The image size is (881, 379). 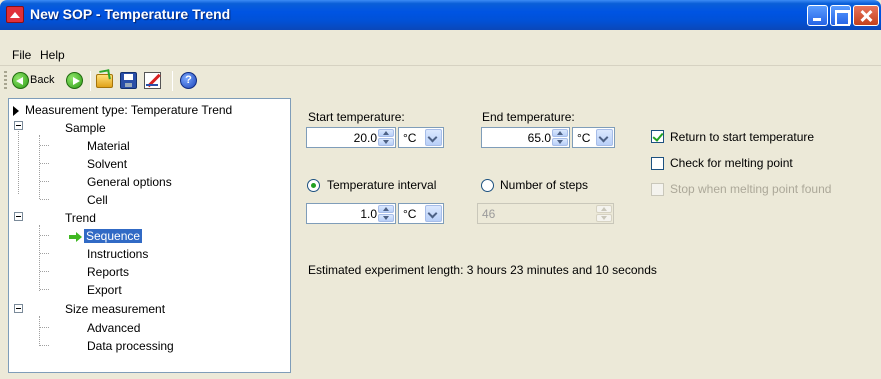 I want to click on tree-item-sequence: Sequence, so click(x=113, y=236).